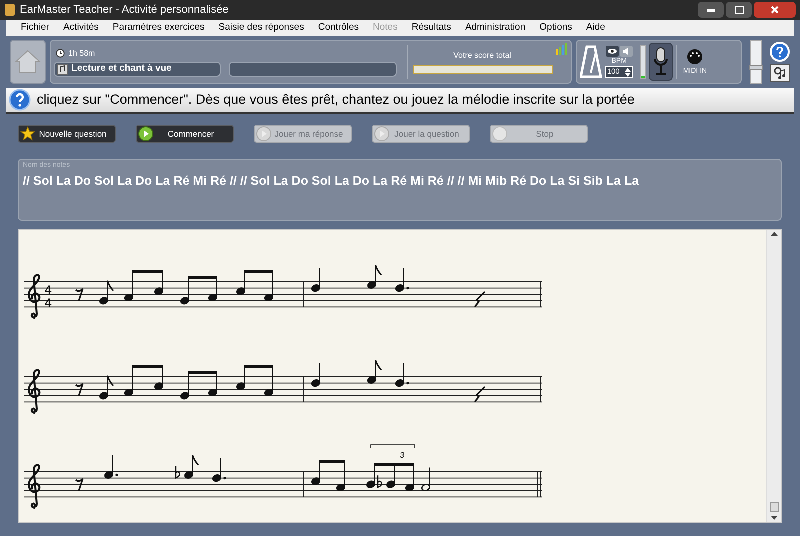  What do you see at coordinates (774, 507) in the screenshot?
I see `scroll-thumb` at bounding box center [774, 507].